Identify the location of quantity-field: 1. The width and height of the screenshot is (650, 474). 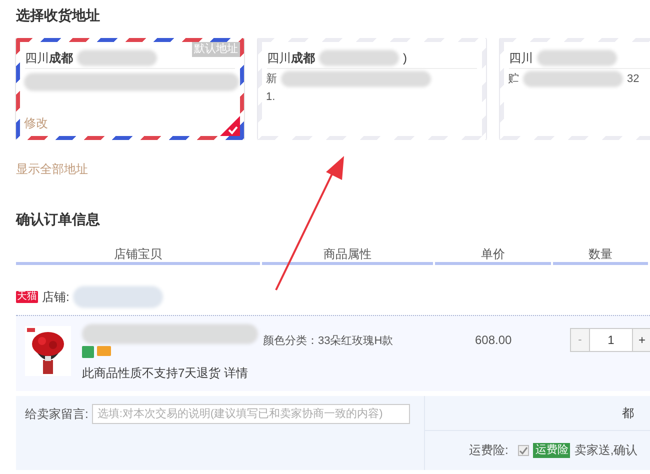
(611, 340).